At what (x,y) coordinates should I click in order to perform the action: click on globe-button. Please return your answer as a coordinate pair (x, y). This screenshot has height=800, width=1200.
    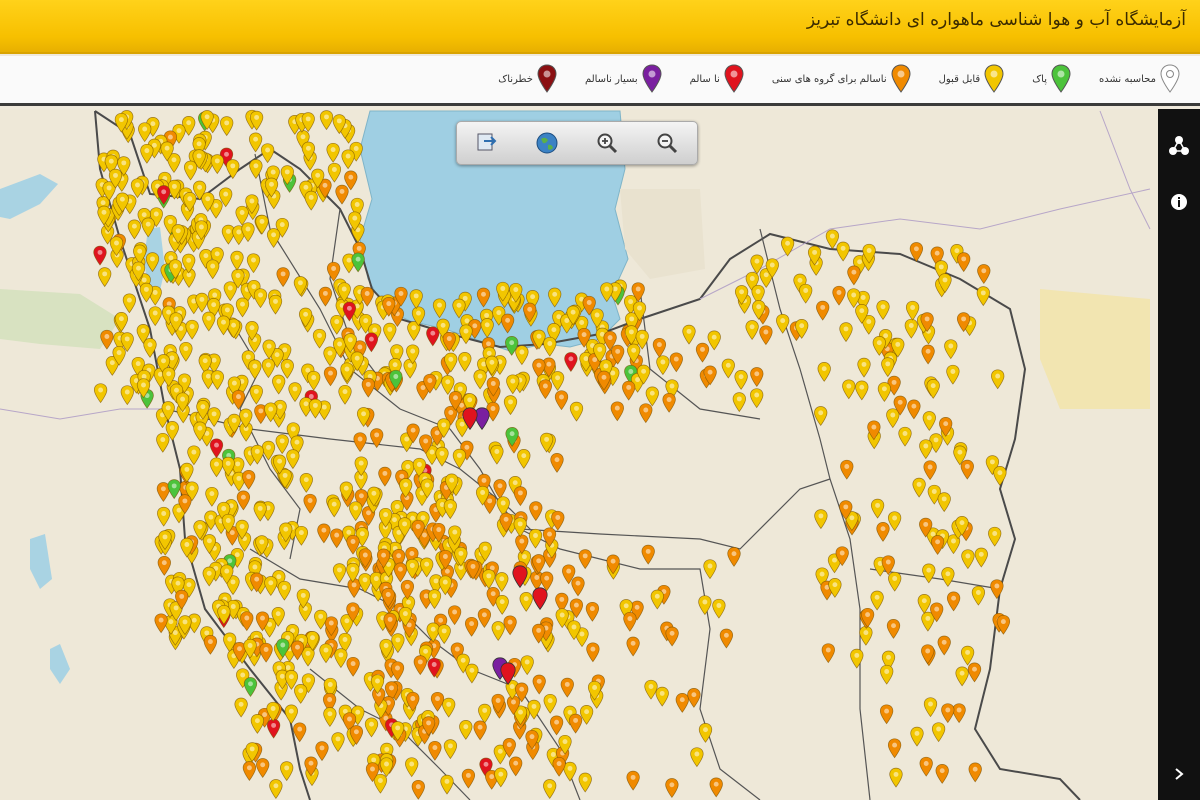
    Looking at the image, I should click on (547, 143).